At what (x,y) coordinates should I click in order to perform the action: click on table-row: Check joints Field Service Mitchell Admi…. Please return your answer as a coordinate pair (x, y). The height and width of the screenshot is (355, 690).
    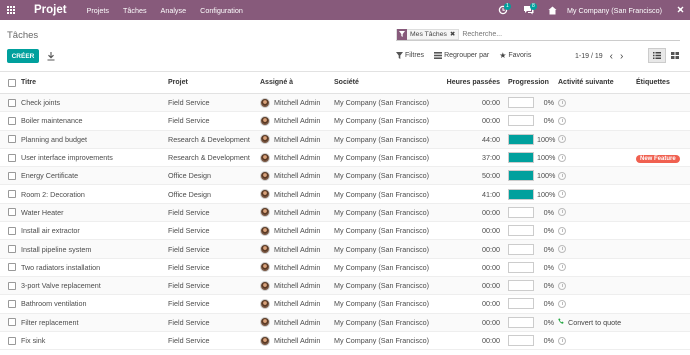
    Looking at the image, I should click on (345, 103).